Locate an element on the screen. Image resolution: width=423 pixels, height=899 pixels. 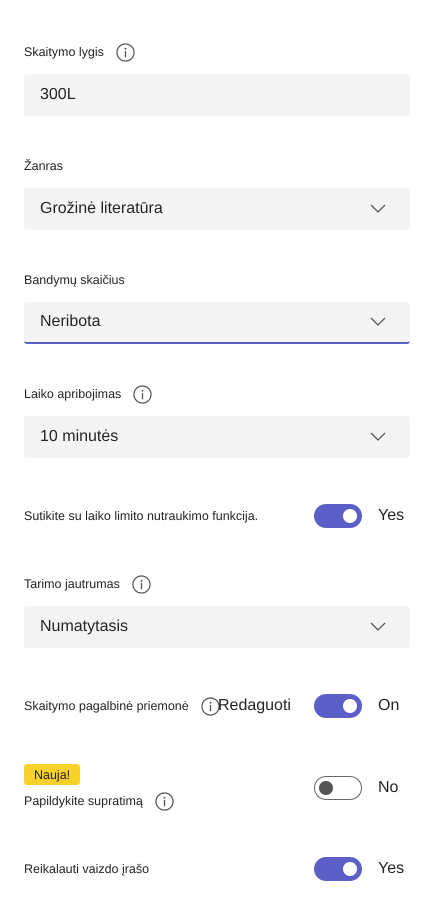
dropdown: 10 minutės is located at coordinates (217, 437).